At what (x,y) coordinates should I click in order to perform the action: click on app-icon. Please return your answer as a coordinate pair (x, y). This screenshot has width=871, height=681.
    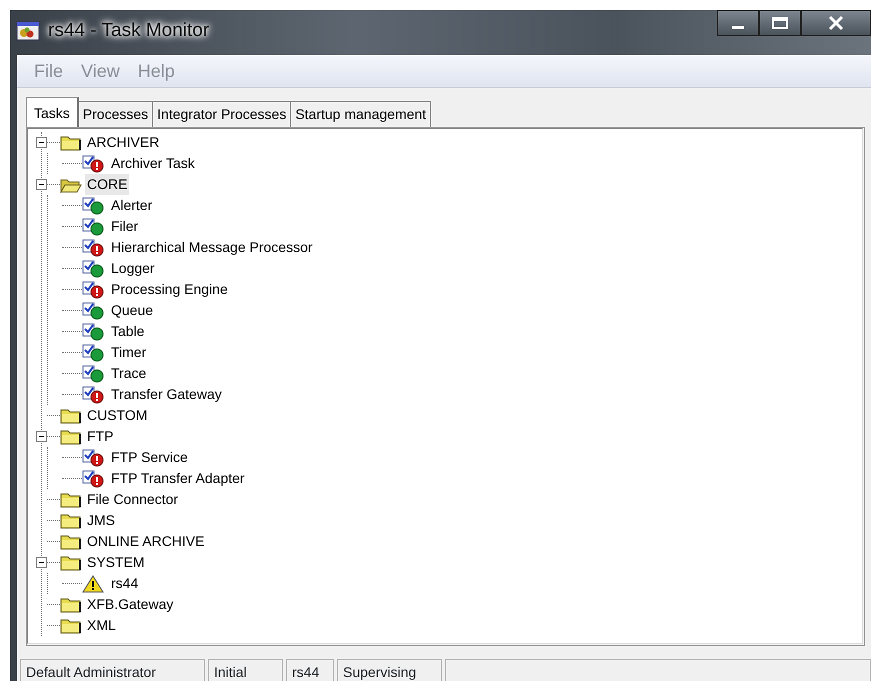
    Looking at the image, I should click on (28, 31).